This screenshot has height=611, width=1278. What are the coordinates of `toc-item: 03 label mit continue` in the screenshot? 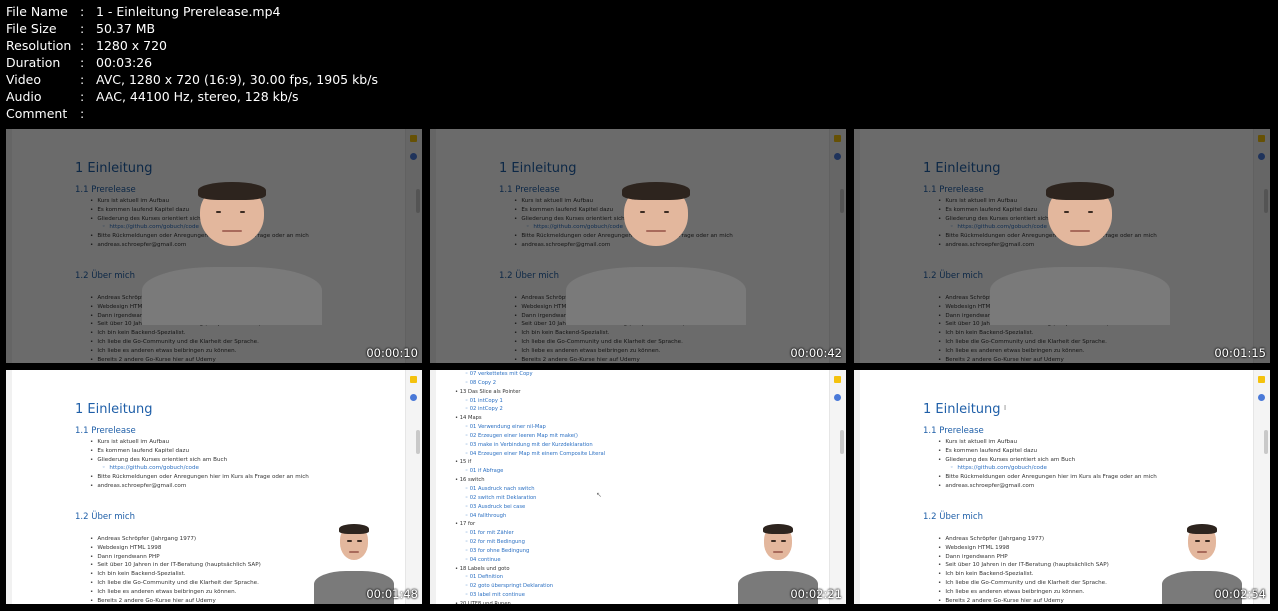 It's located at (535, 595).